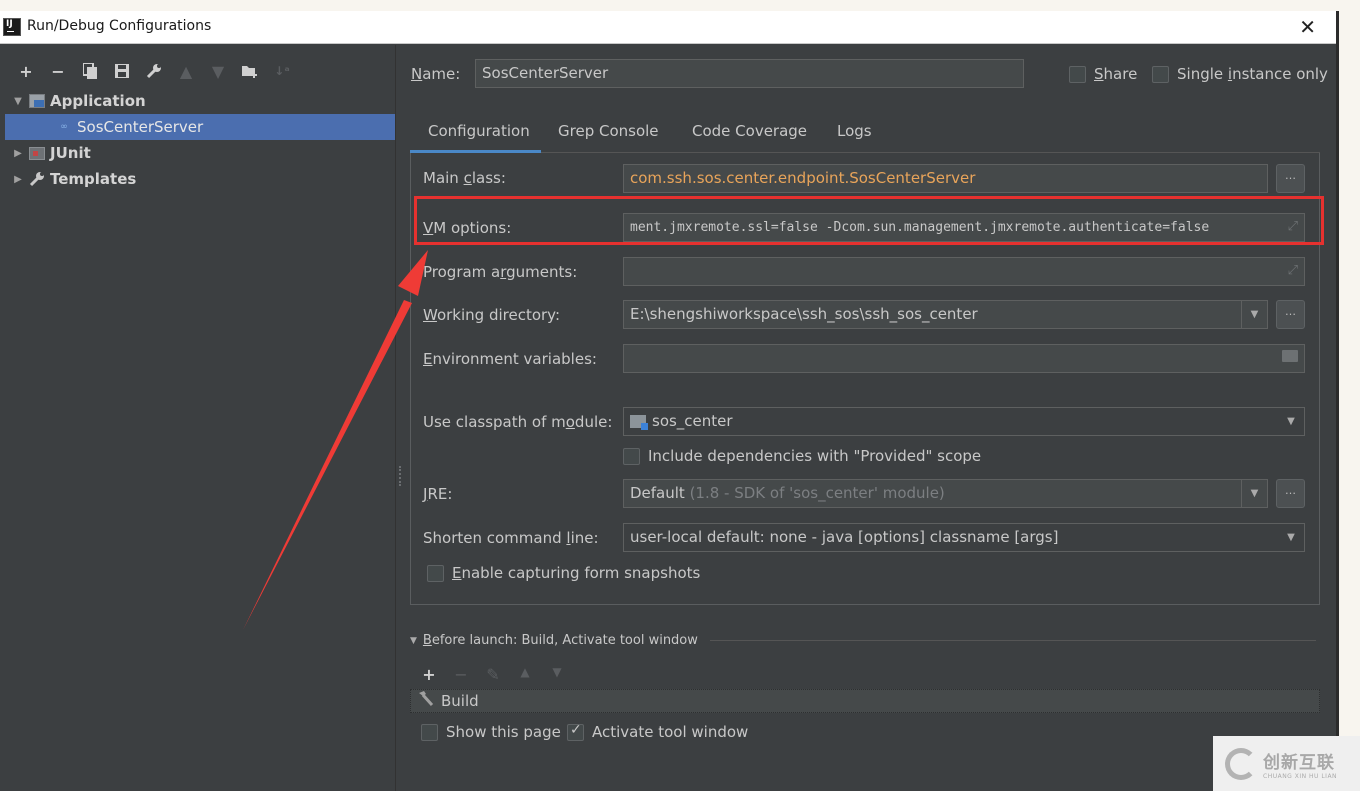  I want to click on before-launch-toolbar: + − ✎ ▲ ▼, so click(493, 674).